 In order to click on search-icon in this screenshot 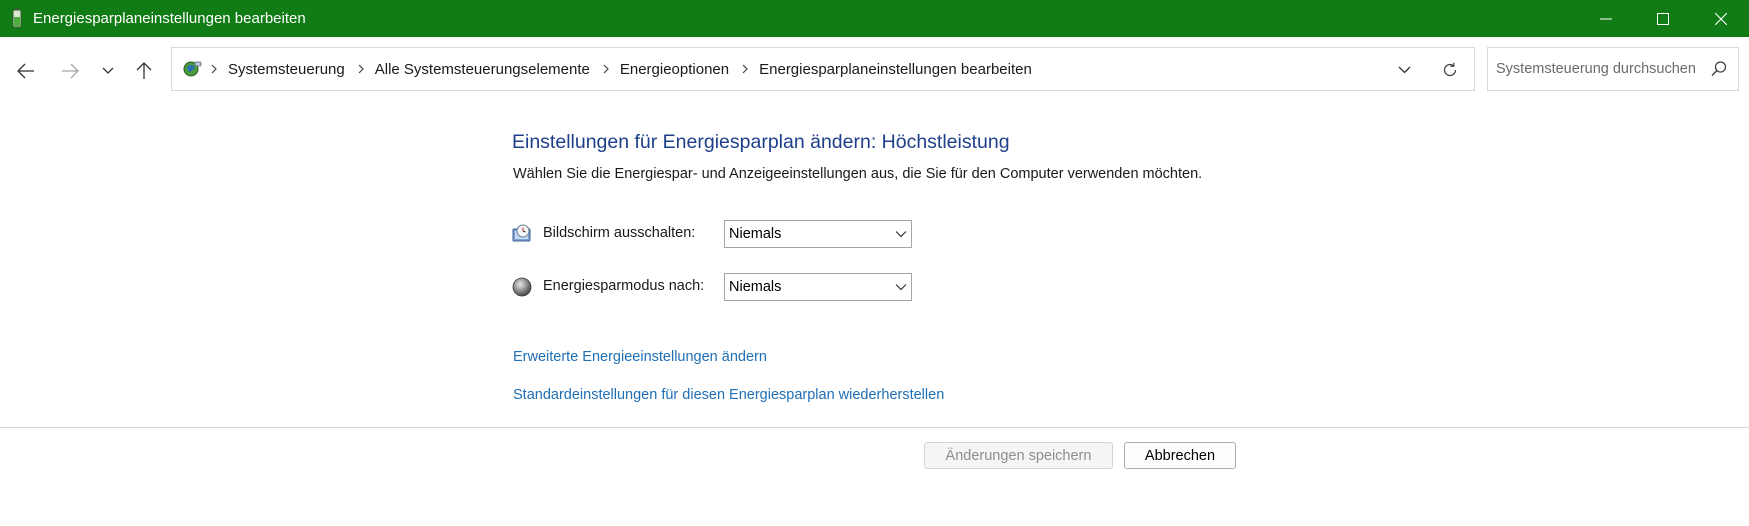, I will do `click(1719, 69)`.